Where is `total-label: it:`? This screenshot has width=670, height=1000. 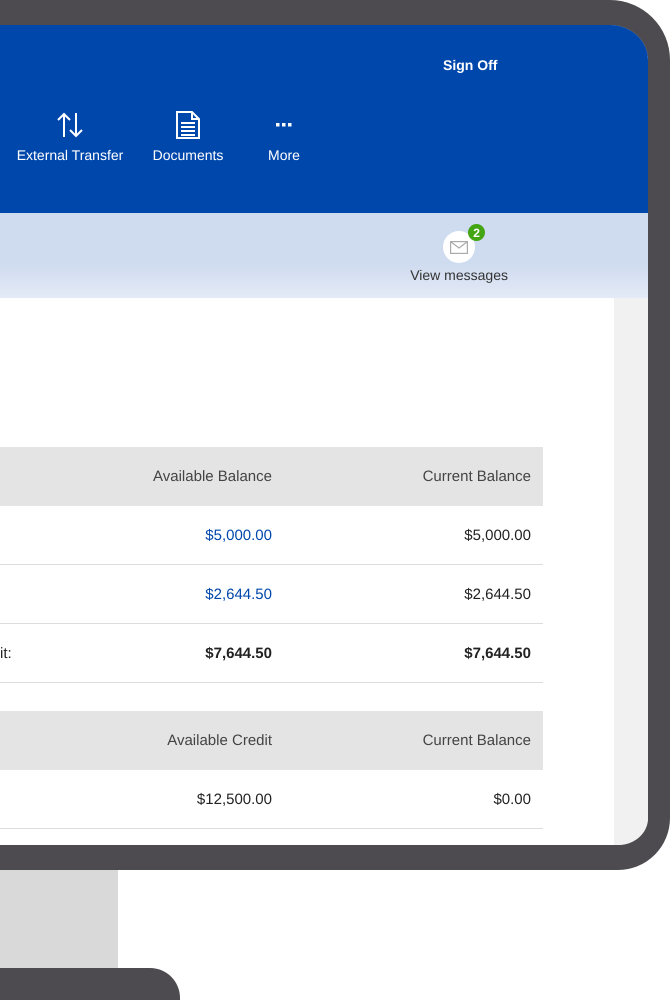
total-label: it: is located at coordinates (6, 653).